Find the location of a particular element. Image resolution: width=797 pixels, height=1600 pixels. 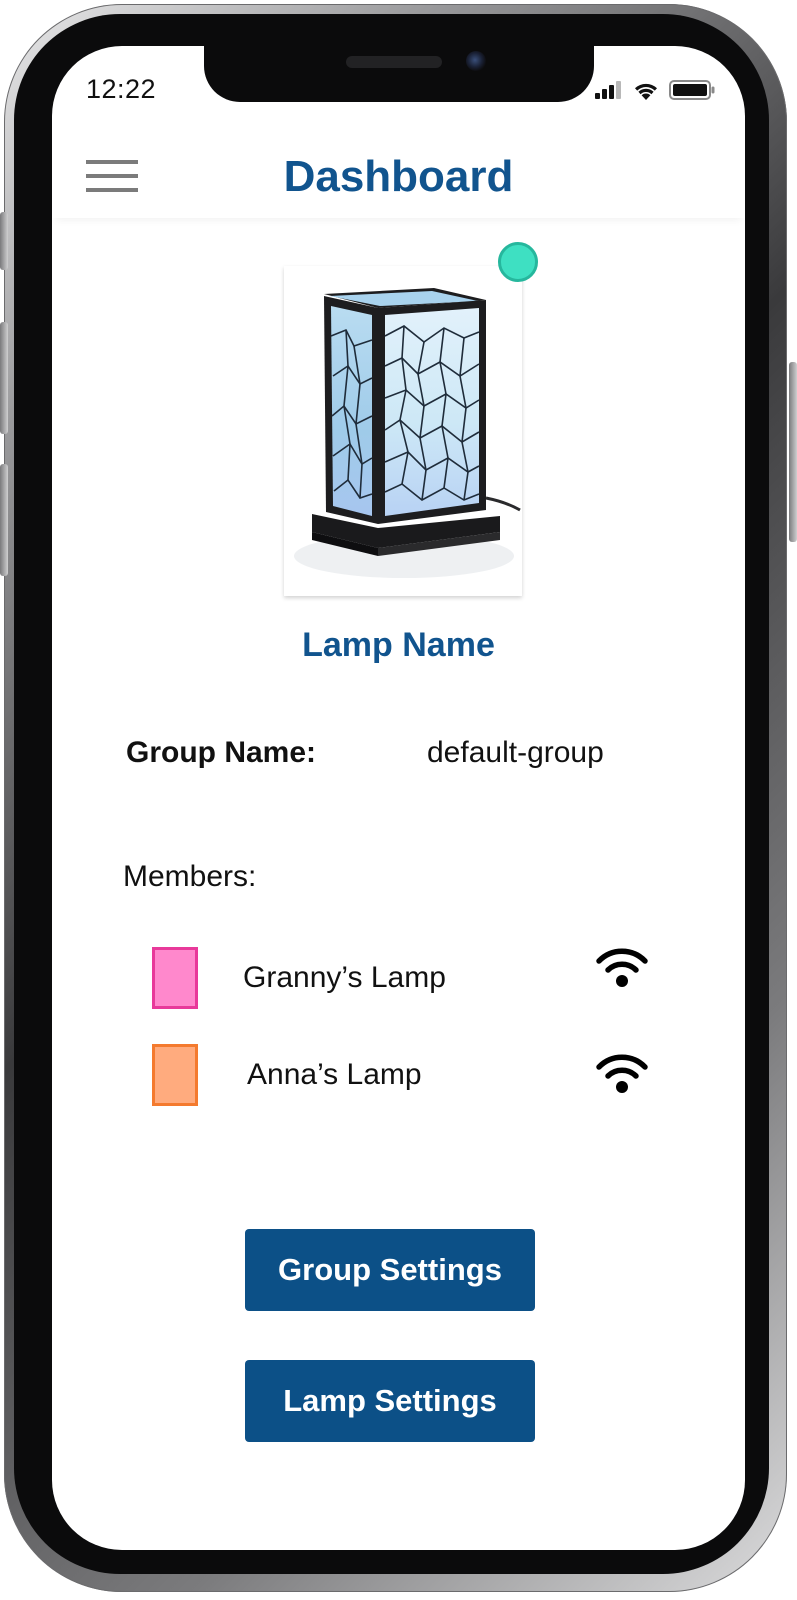

lamp-image is located at coordinates (403, 431).